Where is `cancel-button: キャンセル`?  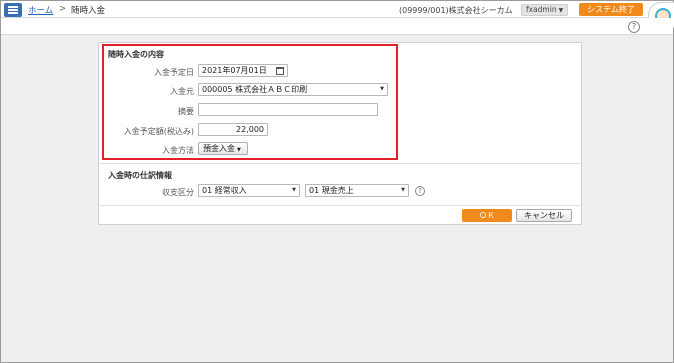 cancel-button: キャンセル is located at coordinates (544, 215).